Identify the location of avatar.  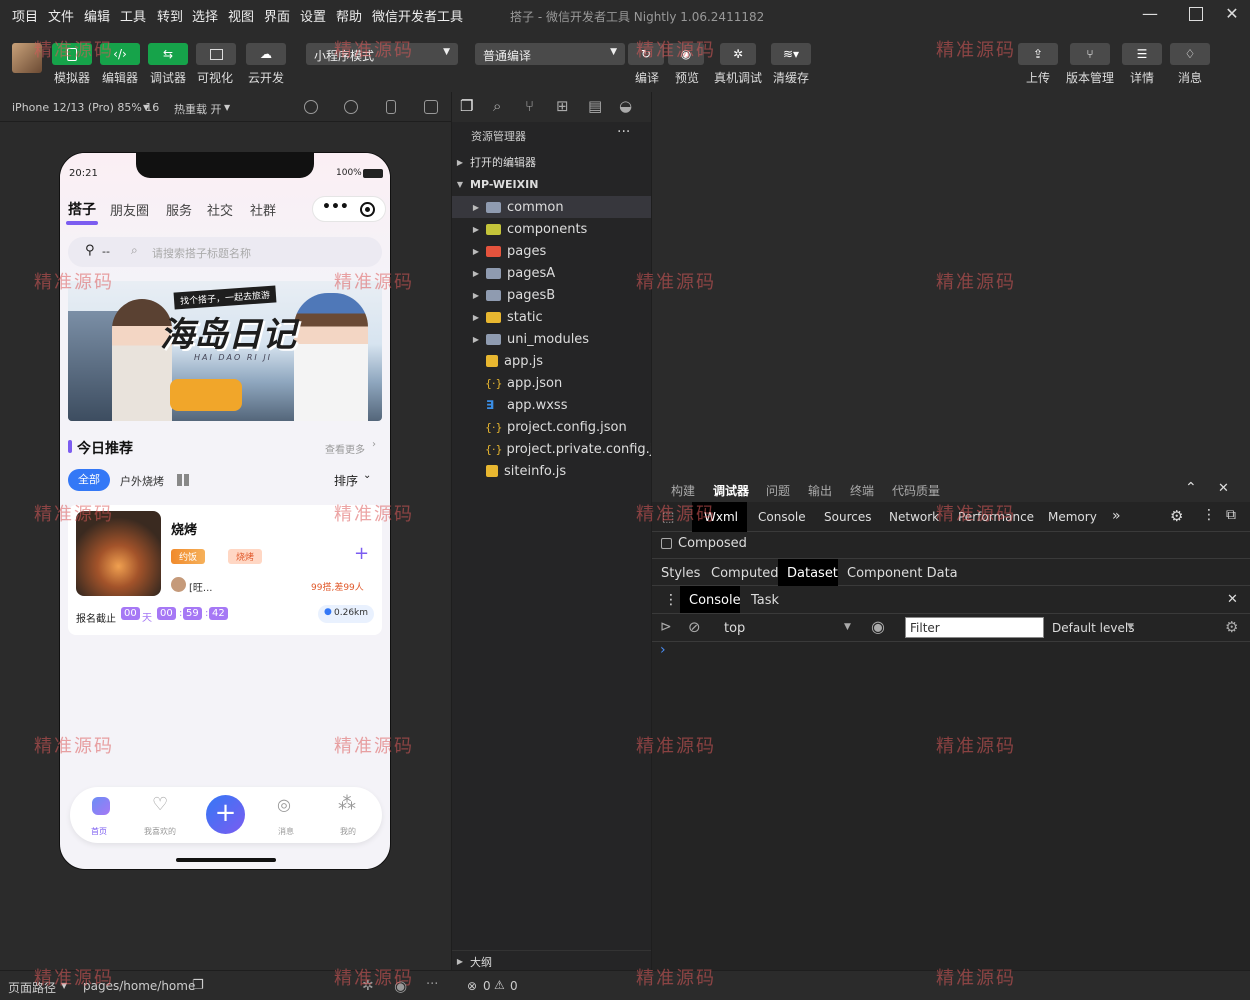
(27, 58).